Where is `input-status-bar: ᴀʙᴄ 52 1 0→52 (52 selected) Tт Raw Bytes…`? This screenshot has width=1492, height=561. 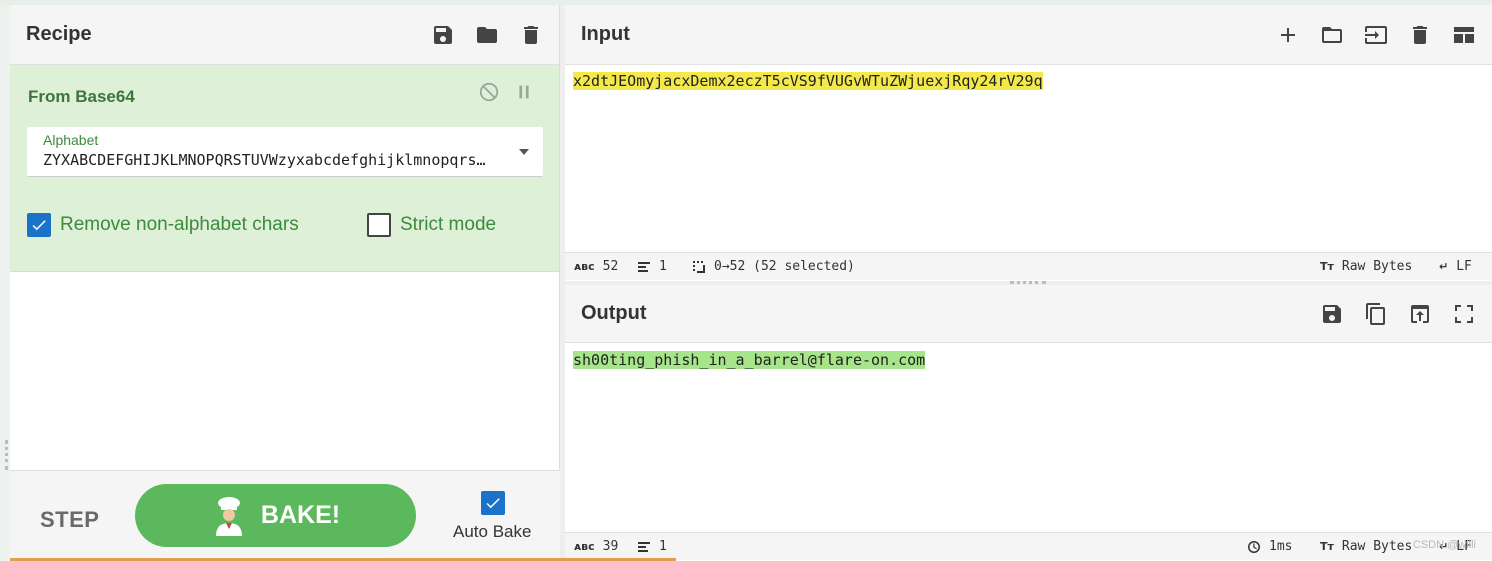 input-status-bar: ᴀʙᴄ 52 1 0→52 (52 selected) Tт Raw Bytes… is located at coordinates (1028, 266).